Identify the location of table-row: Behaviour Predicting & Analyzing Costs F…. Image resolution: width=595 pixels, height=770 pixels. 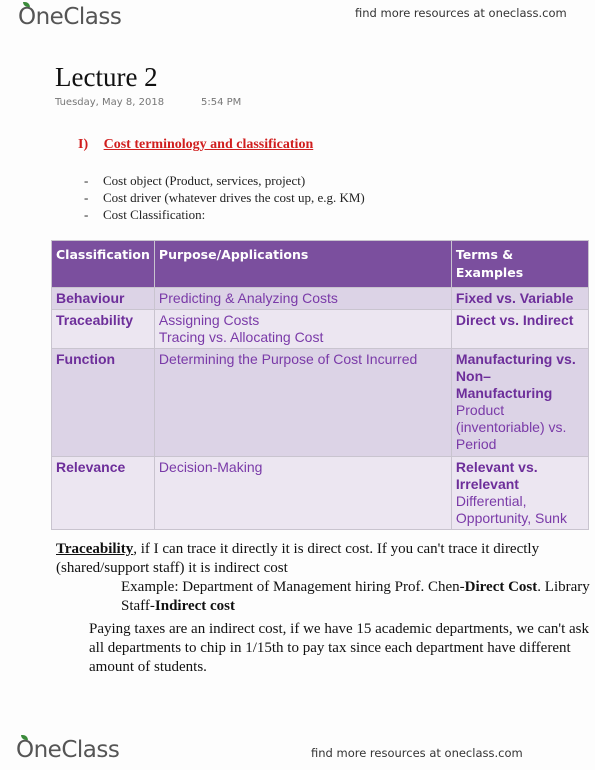
(320, 298).